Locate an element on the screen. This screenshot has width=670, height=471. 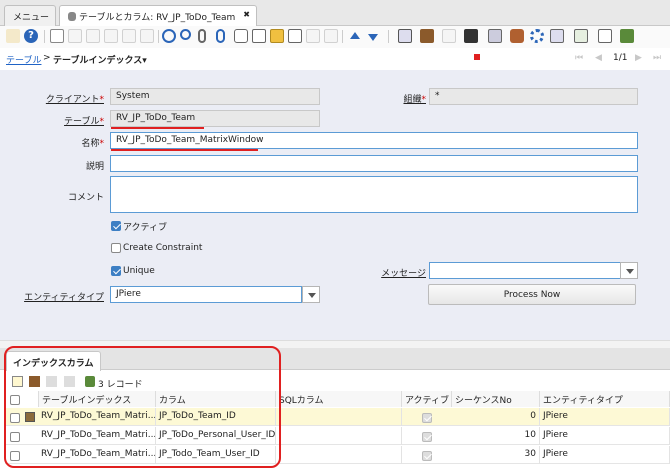
tab-menu: メニュー is located at coordinates (30, 15).